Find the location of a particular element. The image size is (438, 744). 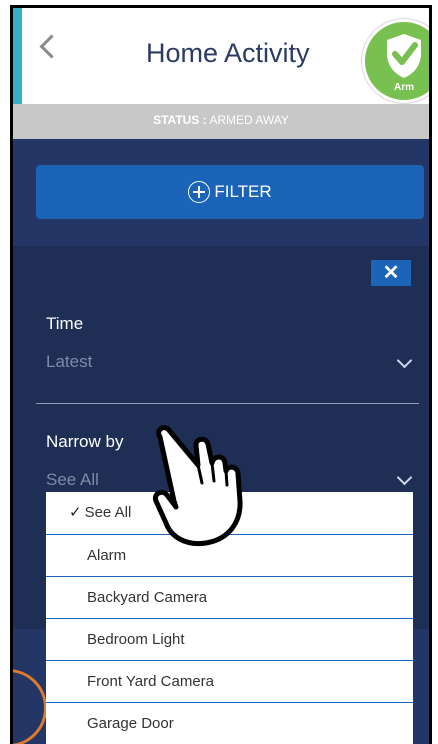

arm-button: Arm is located at coordinates (395, 61).